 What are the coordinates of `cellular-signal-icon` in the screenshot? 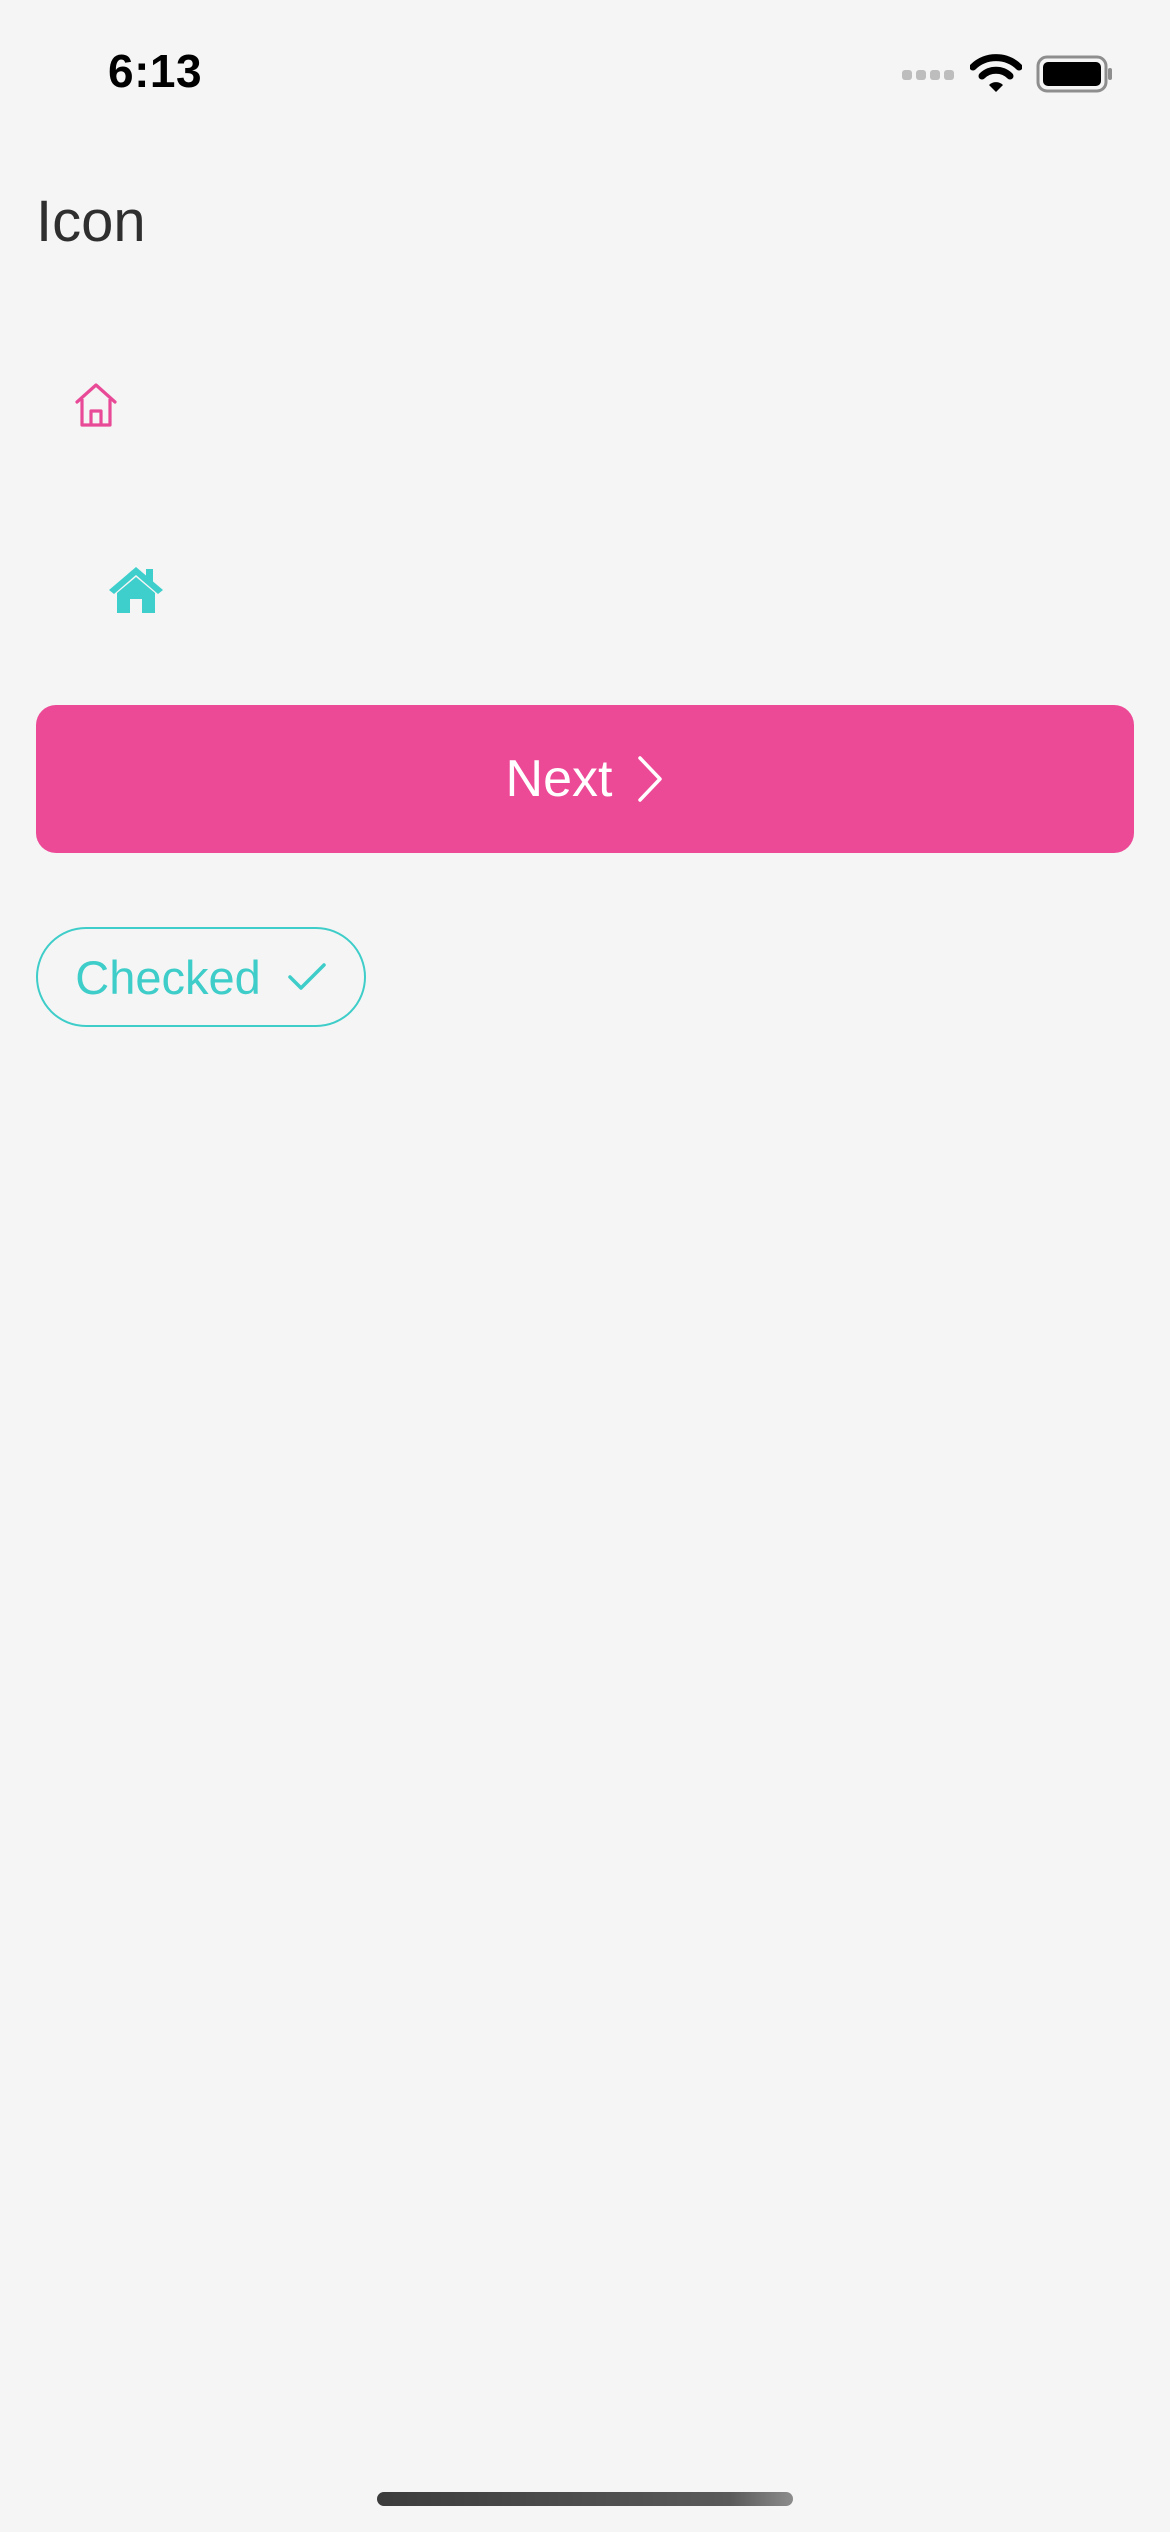 It's located at (928, 75).